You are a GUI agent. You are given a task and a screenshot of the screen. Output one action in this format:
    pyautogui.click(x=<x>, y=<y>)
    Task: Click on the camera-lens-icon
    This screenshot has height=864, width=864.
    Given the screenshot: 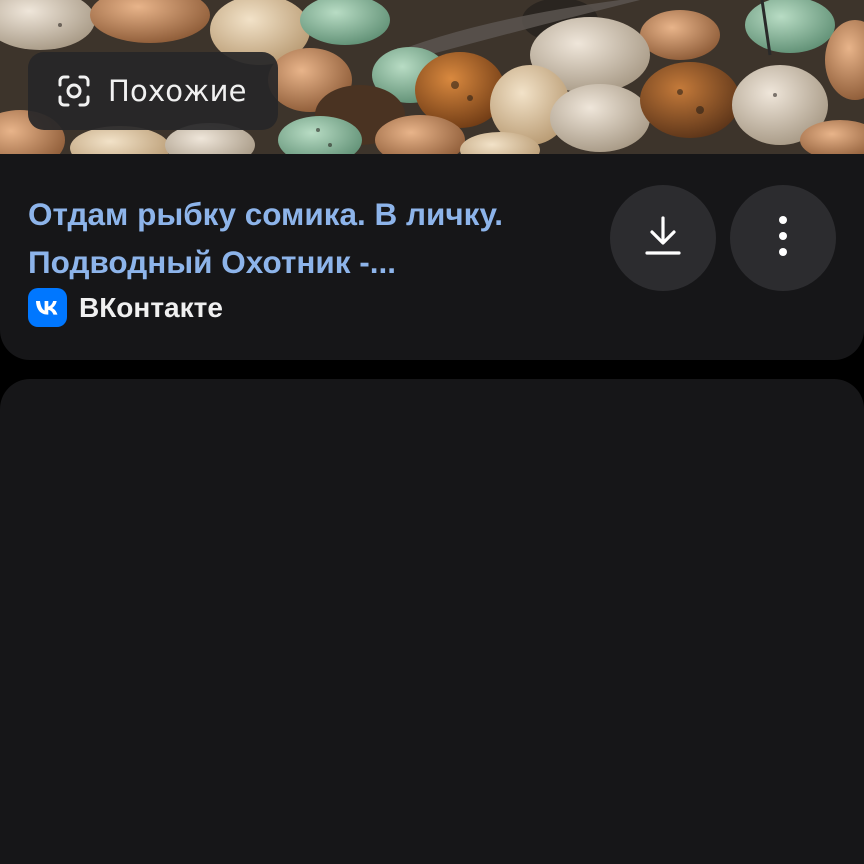 What is the action you would take?
    pyautogui.click(x=74, y=91)
    